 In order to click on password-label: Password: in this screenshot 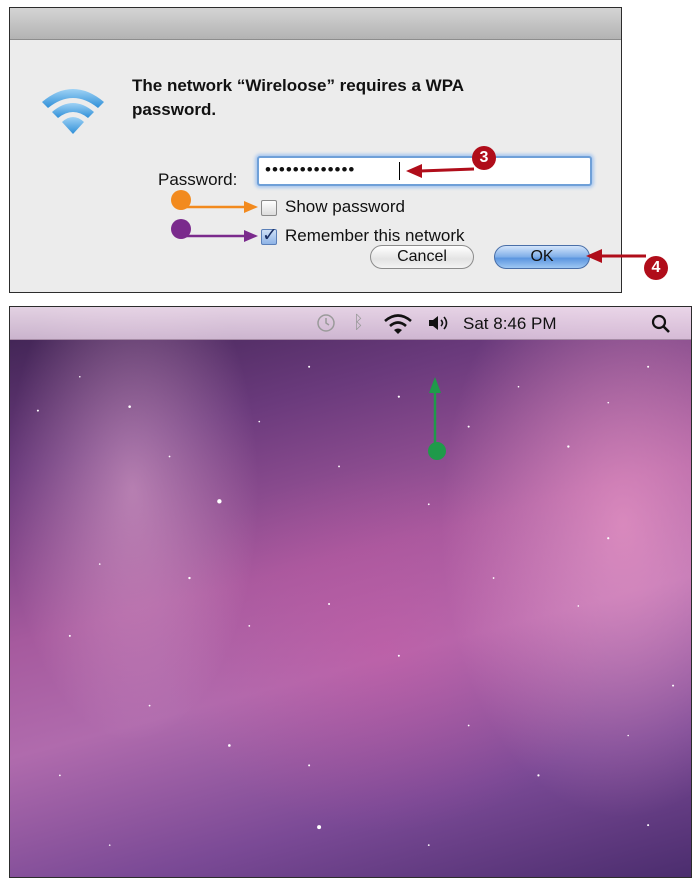, I will do `click(198, 179)`.